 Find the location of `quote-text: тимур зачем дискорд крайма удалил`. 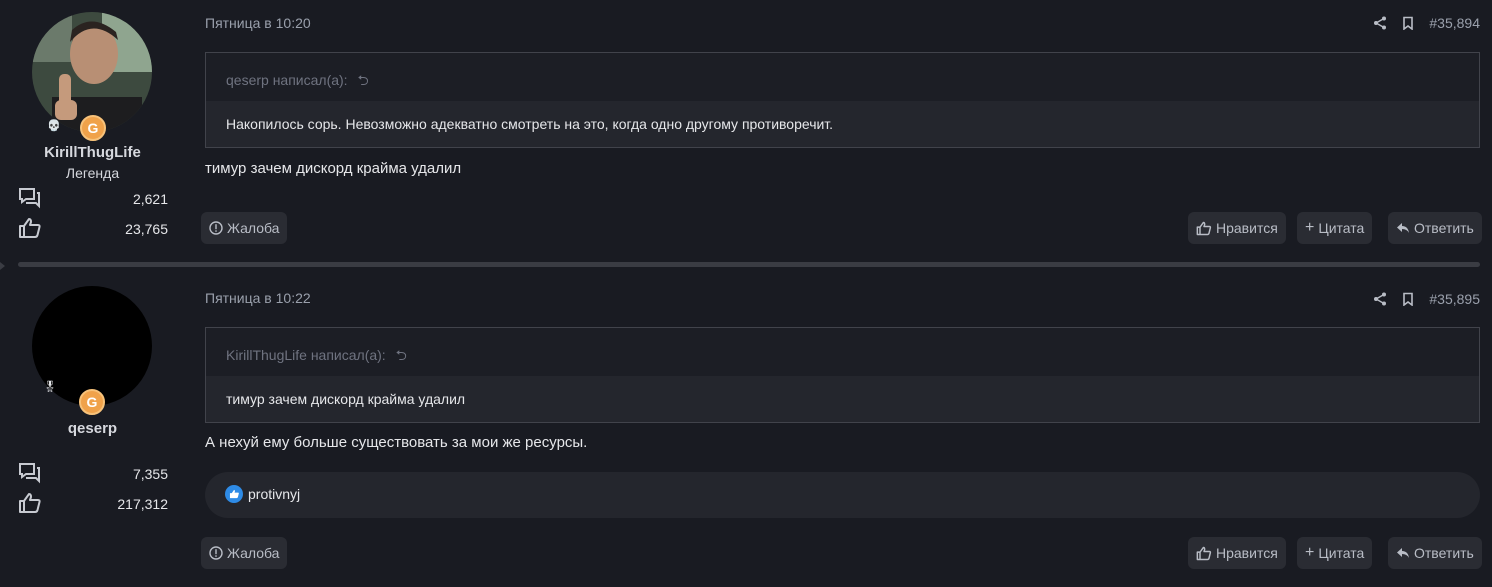

quote-text: тимур зачем дискорд крайма удалил is located at coordinates (842, 399).